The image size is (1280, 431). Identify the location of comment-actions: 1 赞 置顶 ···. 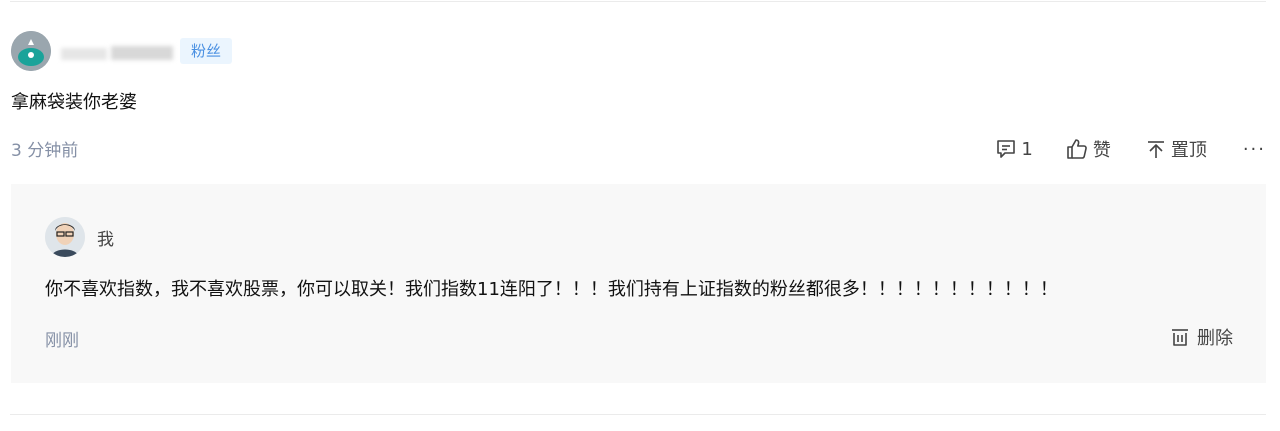
(1130, 149).